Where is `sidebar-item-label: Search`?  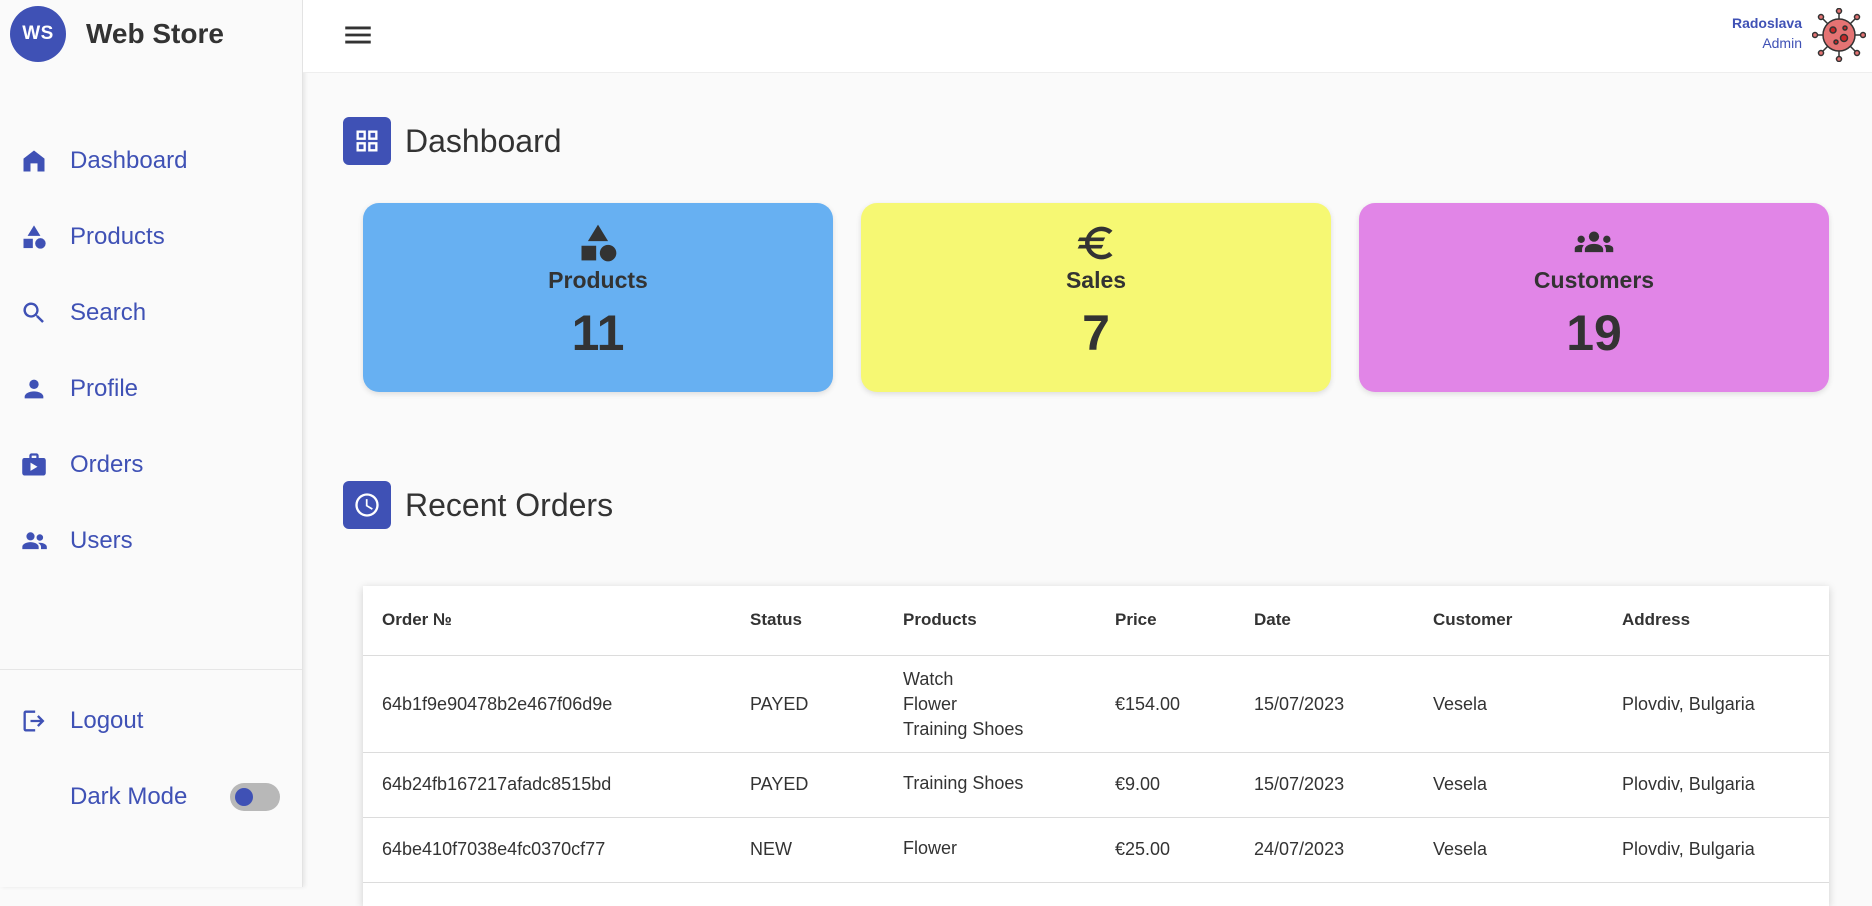
sidebar-item-label: Search is located at coordinates (108, 312).